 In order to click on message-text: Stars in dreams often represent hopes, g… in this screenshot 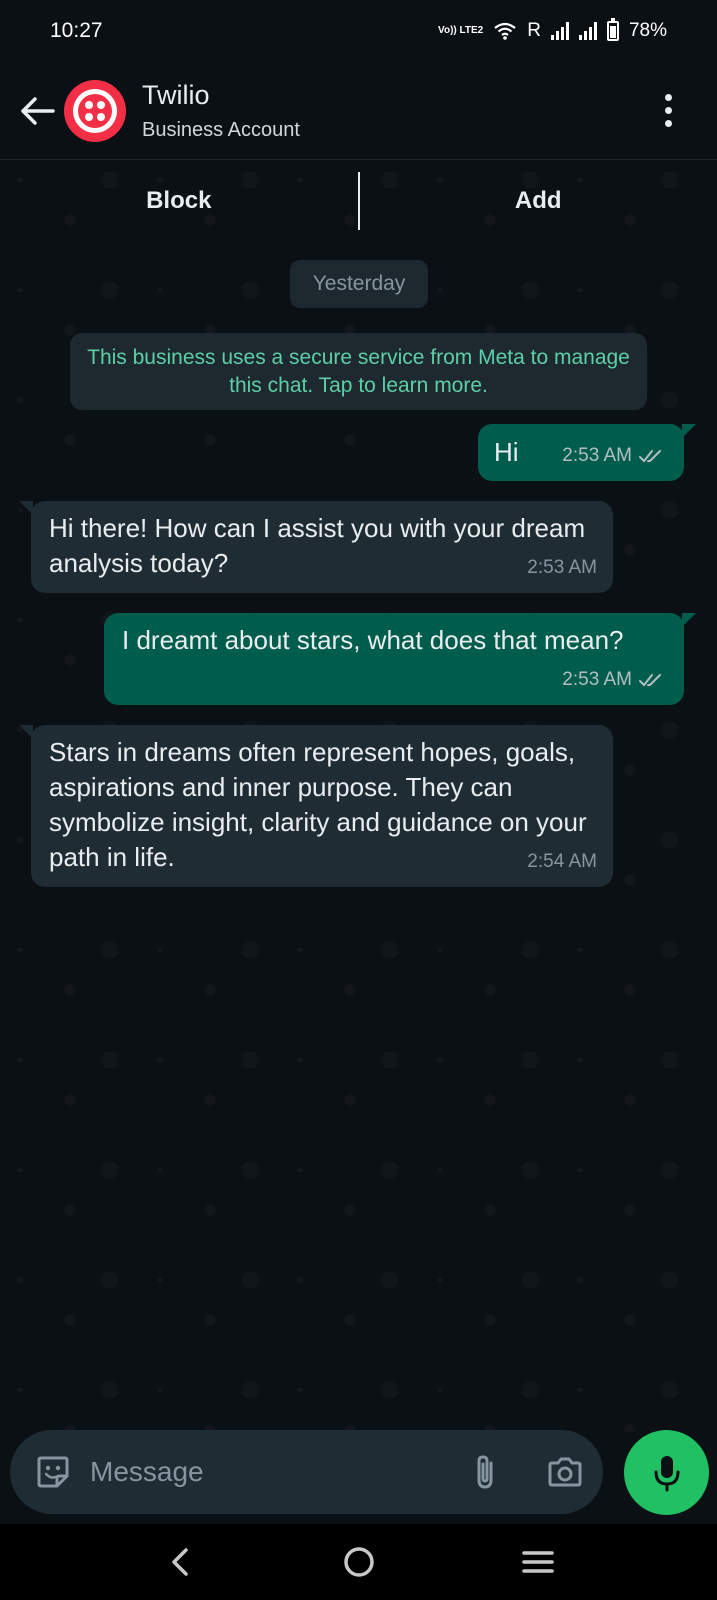, I will do `click(318, 804)`.